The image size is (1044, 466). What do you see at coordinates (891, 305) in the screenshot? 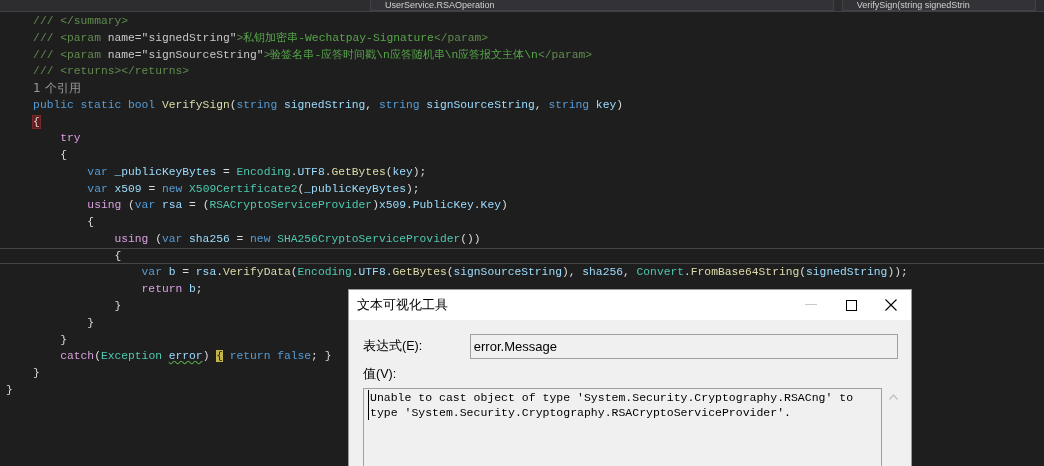
I see `close-icon` at bounding box center [891, 305].